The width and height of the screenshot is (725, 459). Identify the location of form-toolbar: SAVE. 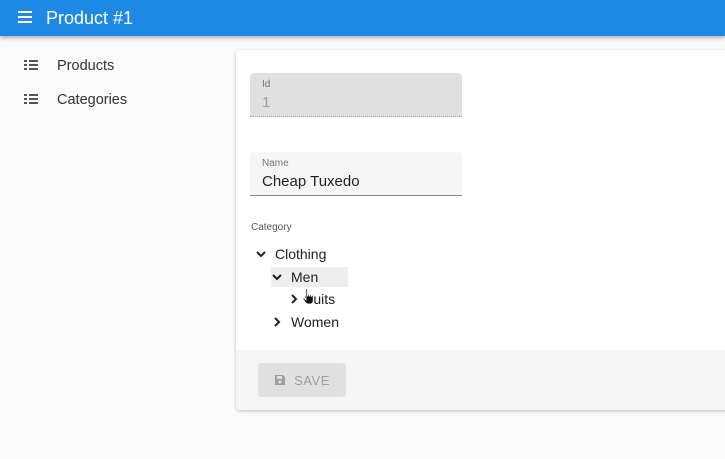
(480, 380).